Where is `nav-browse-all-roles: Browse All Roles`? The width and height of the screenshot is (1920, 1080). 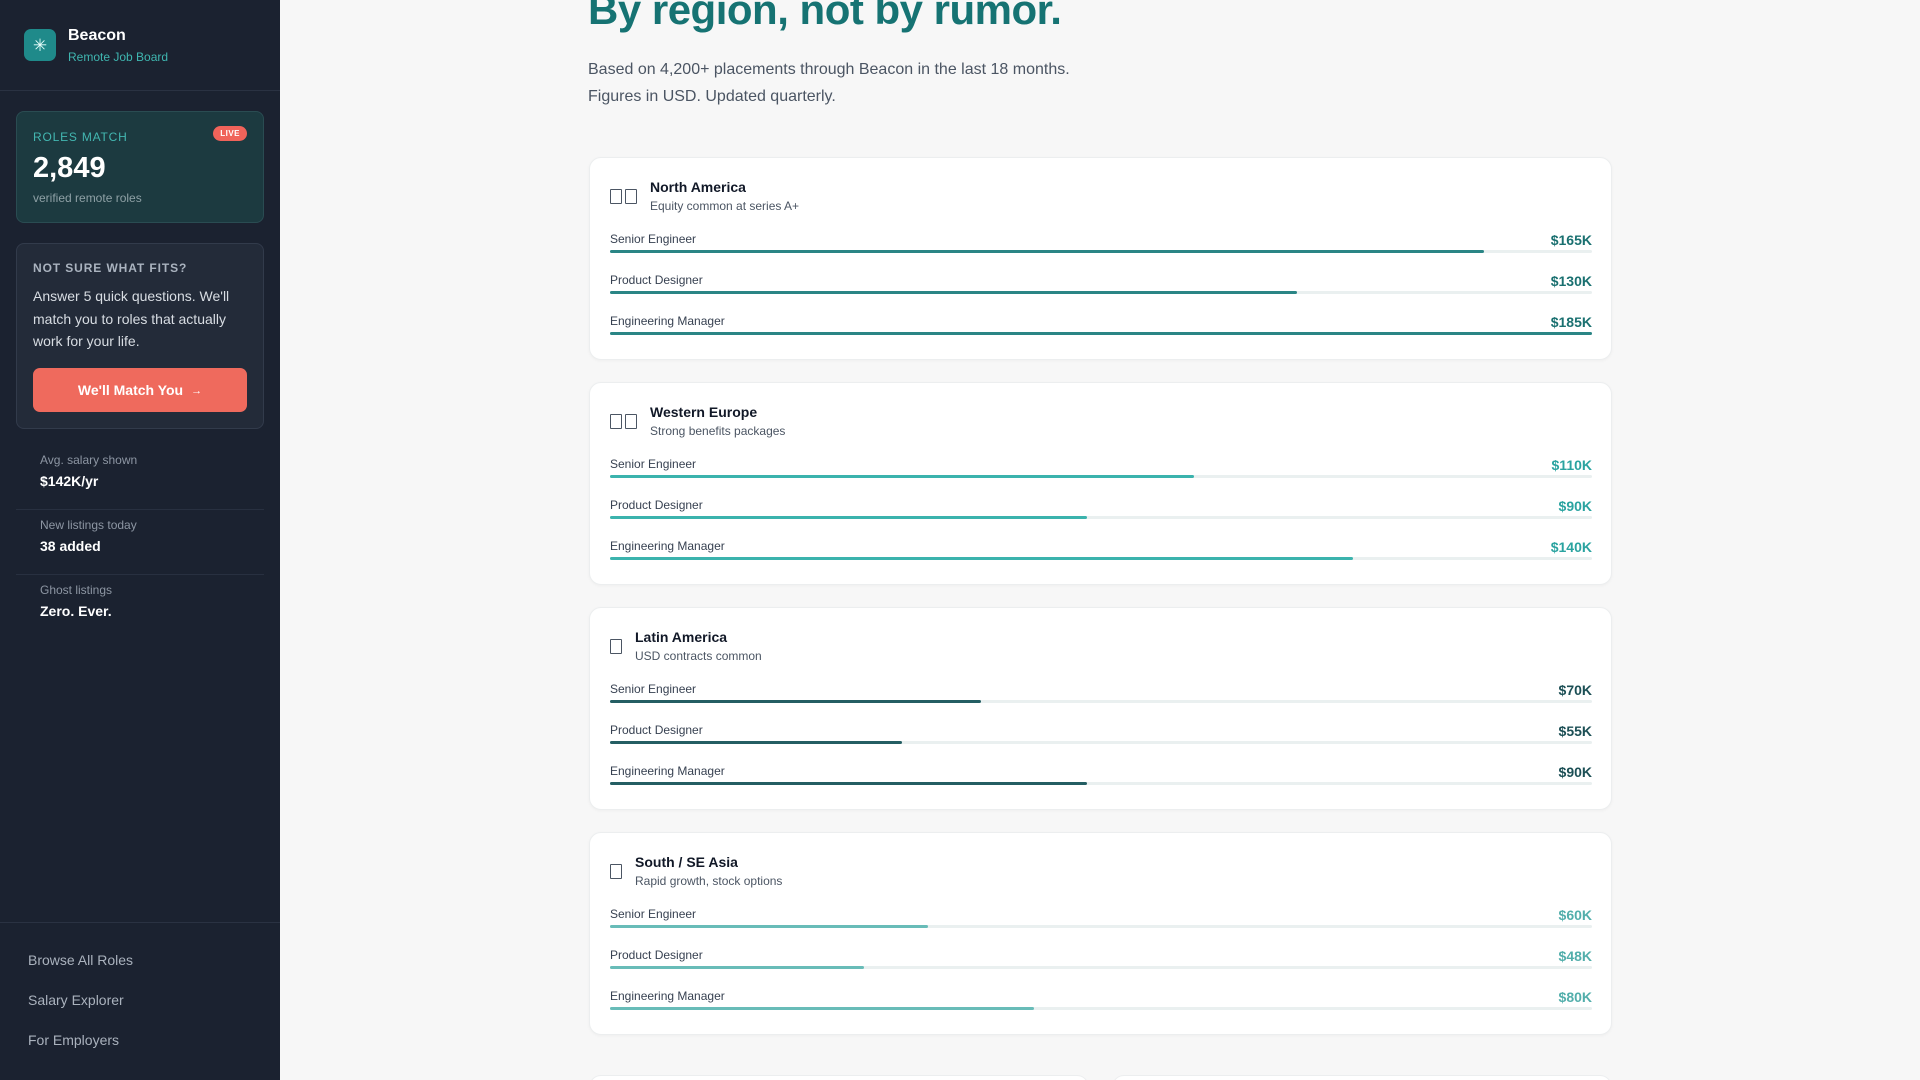 nav-browse-all-roles: Browse All Roles is located at coordinates (140, 972).